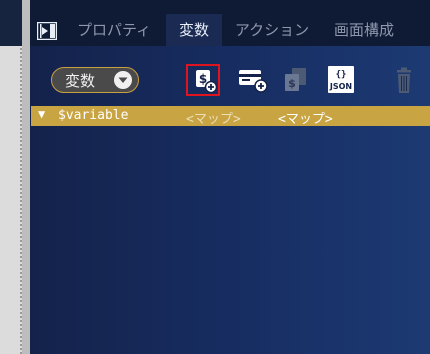 The image size is (430, 354). What do you see at coordinates (207, 82) in the screenshot?
I see `add-variable-icon: $` at bounding box center [207, 82].